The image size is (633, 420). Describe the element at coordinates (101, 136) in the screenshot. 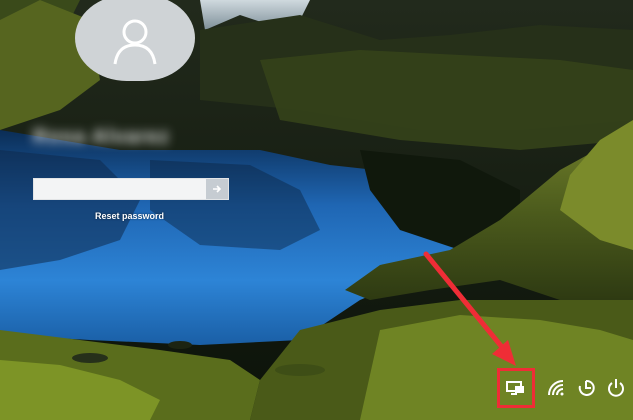

I see `username-label: Rosa Alvarez` at that location.